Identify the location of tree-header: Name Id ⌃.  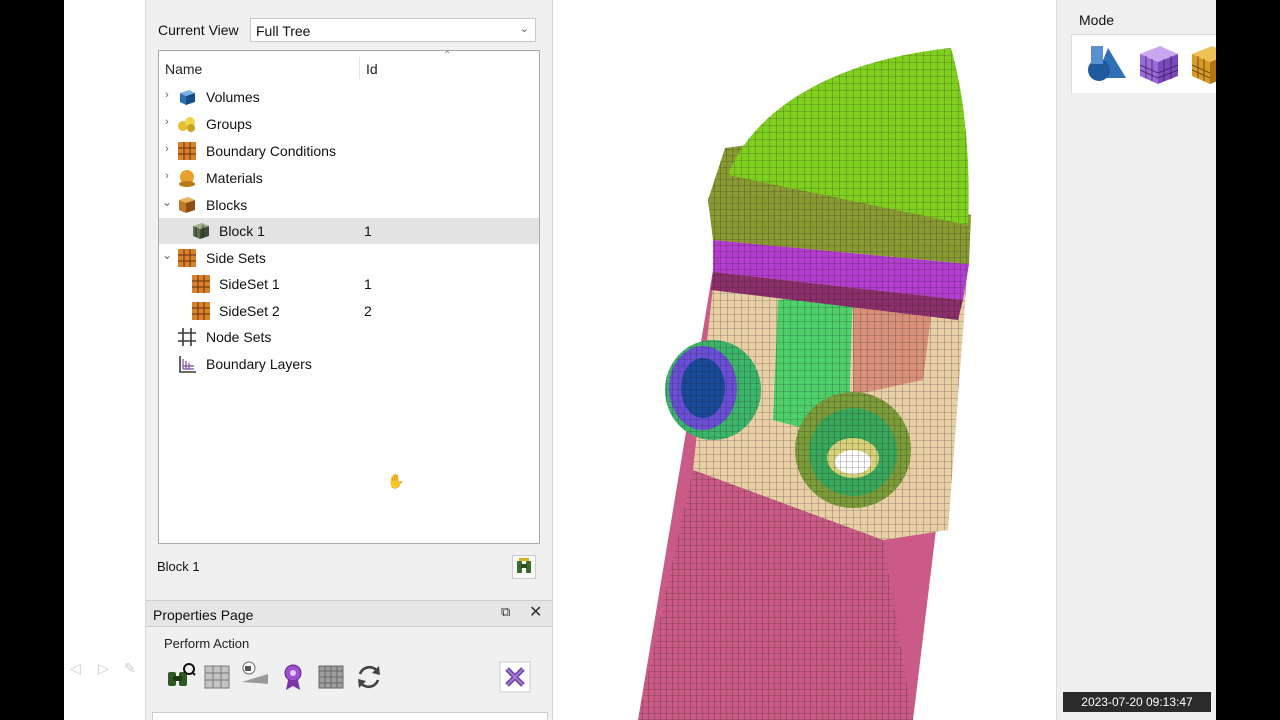
(349, 66).